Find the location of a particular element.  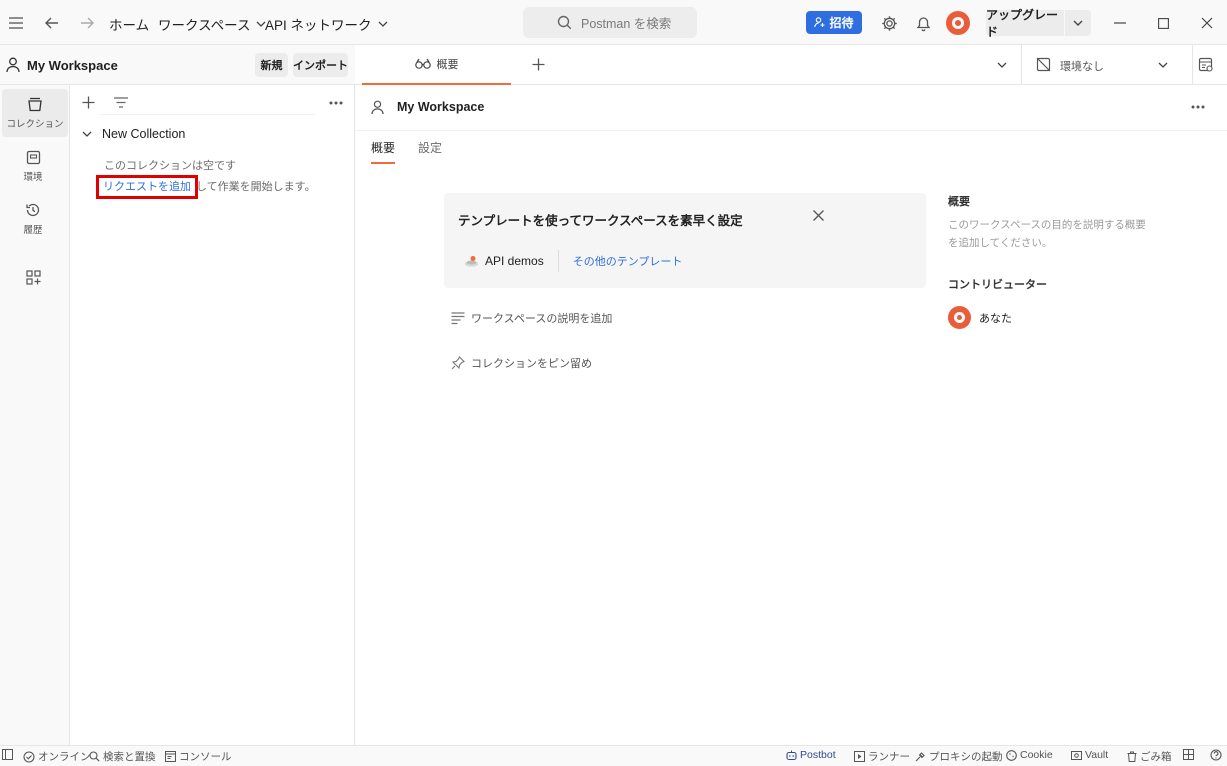

workspace-header: My Workspace 新規 インポート is located at coordinates (177, 65).